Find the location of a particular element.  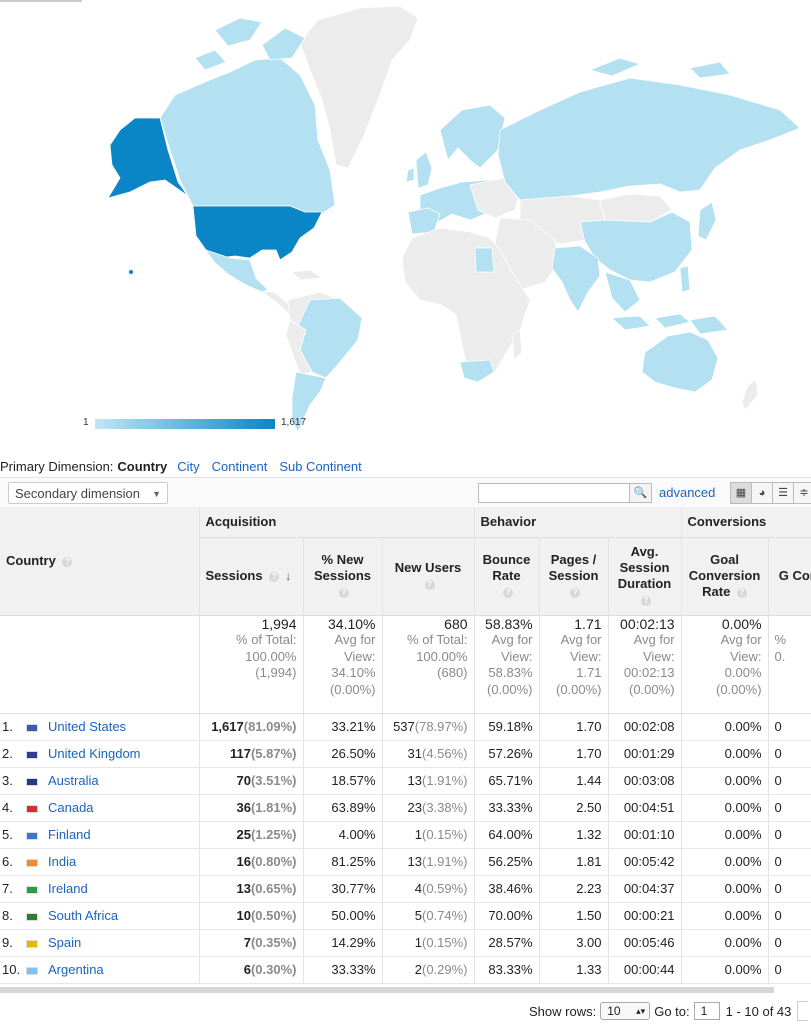

col-new-sessions: % New Sessions? is located at coordinates (343, 576).